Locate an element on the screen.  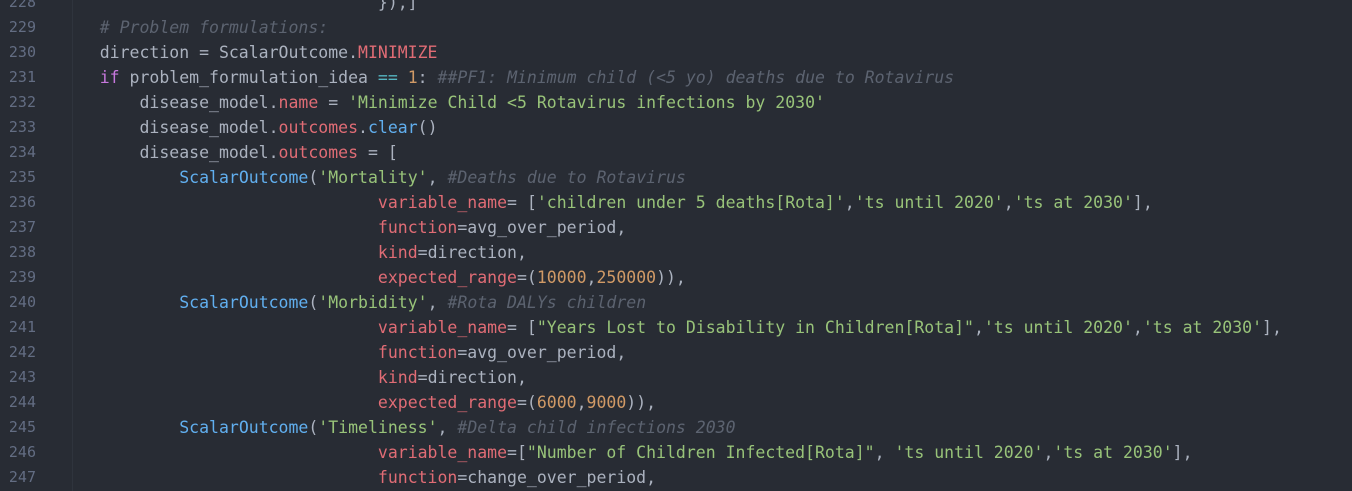
line-number: 241 is located at coordinates (22, 327).